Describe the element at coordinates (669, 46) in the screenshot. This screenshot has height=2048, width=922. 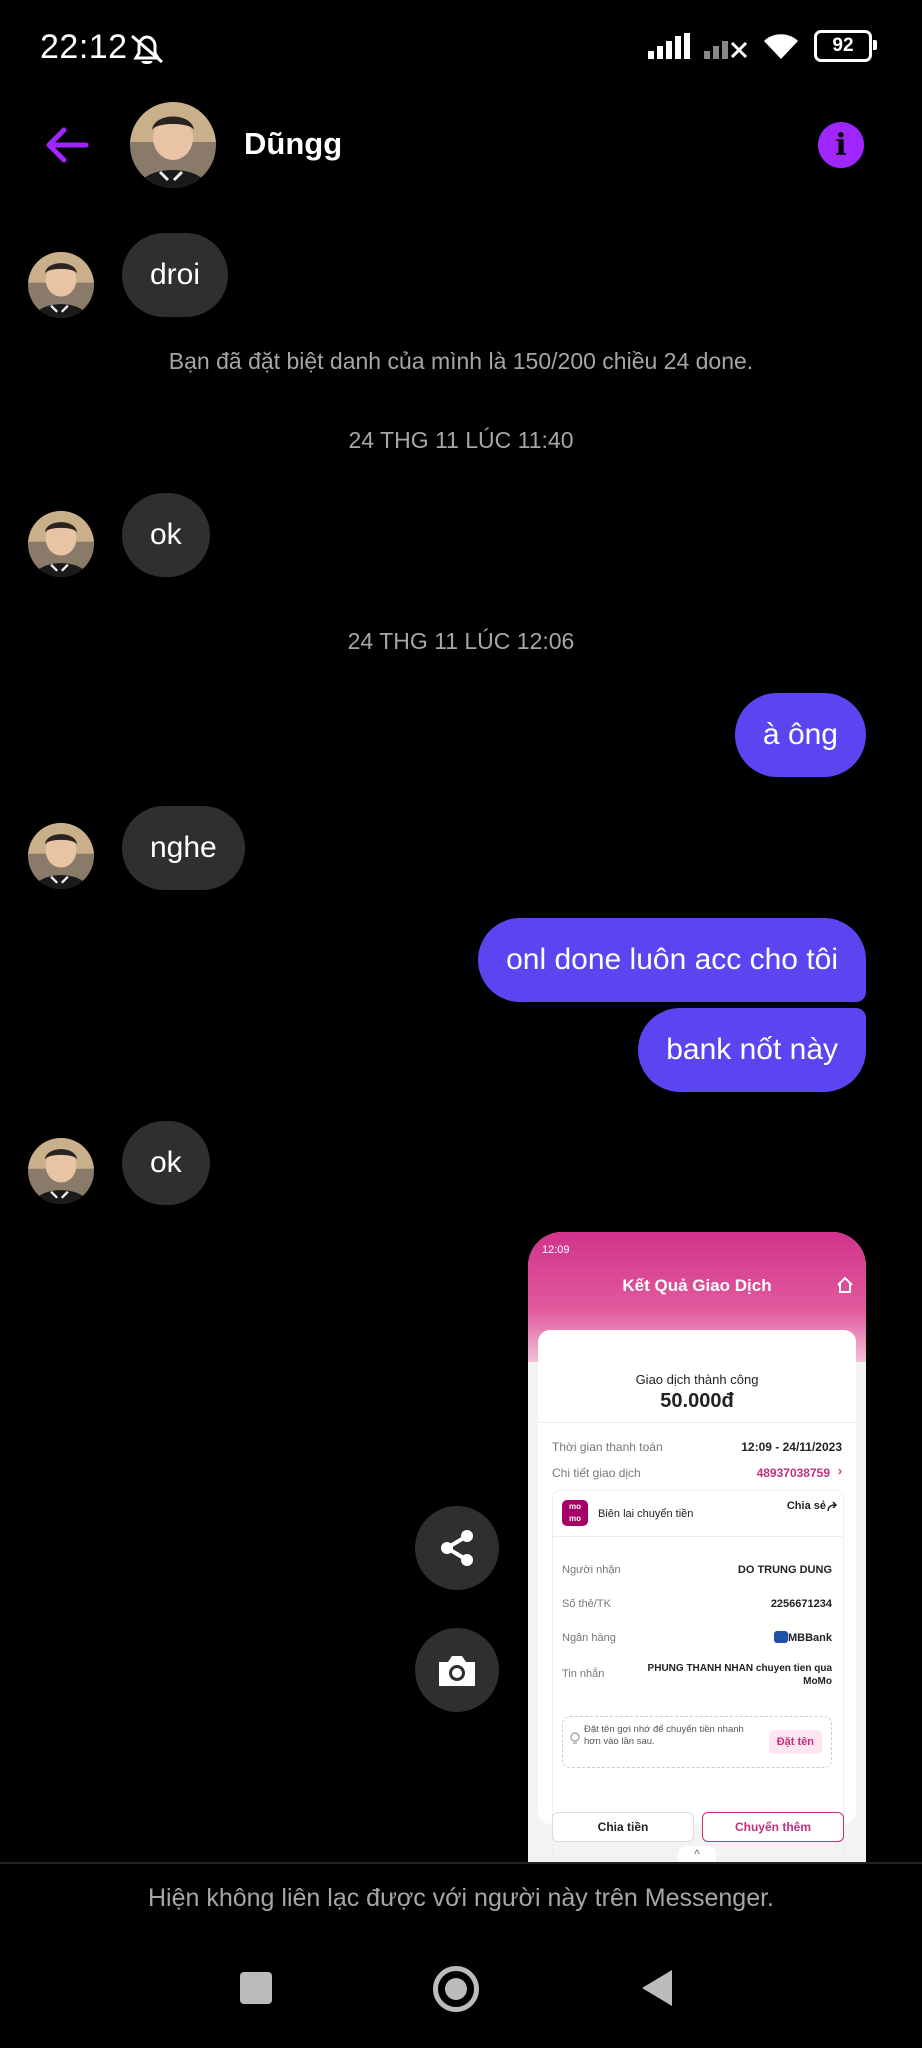
I see `signal-icon` at that location.